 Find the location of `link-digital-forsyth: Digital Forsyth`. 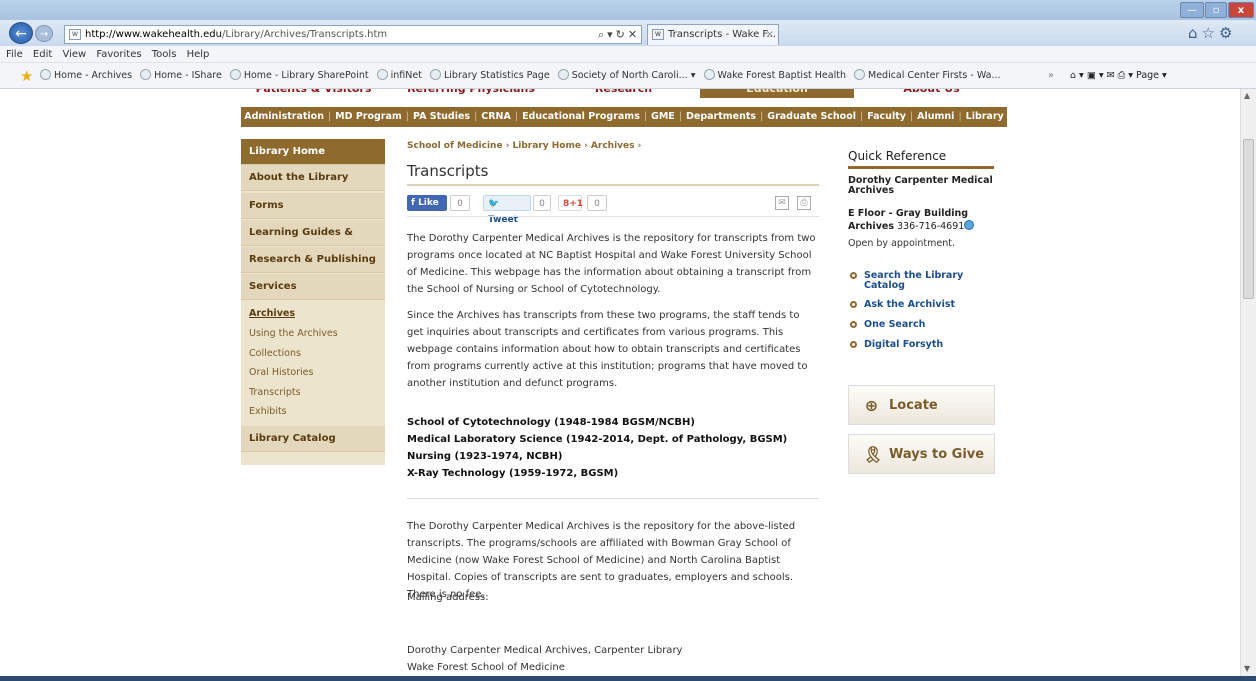

link-digital-forsyth: Digital Forsyth is located at coordinates (925, 345).